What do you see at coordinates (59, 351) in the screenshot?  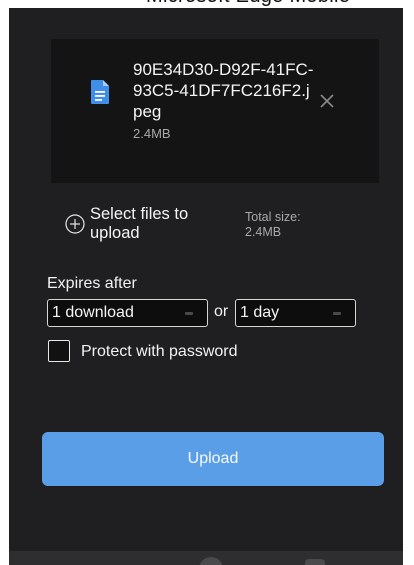 I see `password-checkbox` at bounding box center [59, 351].